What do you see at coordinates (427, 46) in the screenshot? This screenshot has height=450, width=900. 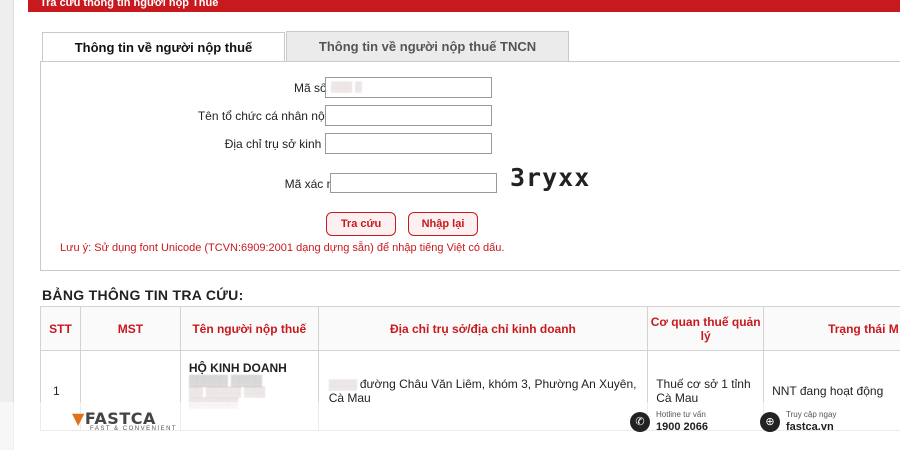 I see `tab-personal-income-taxpayer: Thông tin về người nộp thuế TNCN` at bounding box center [427, 46].